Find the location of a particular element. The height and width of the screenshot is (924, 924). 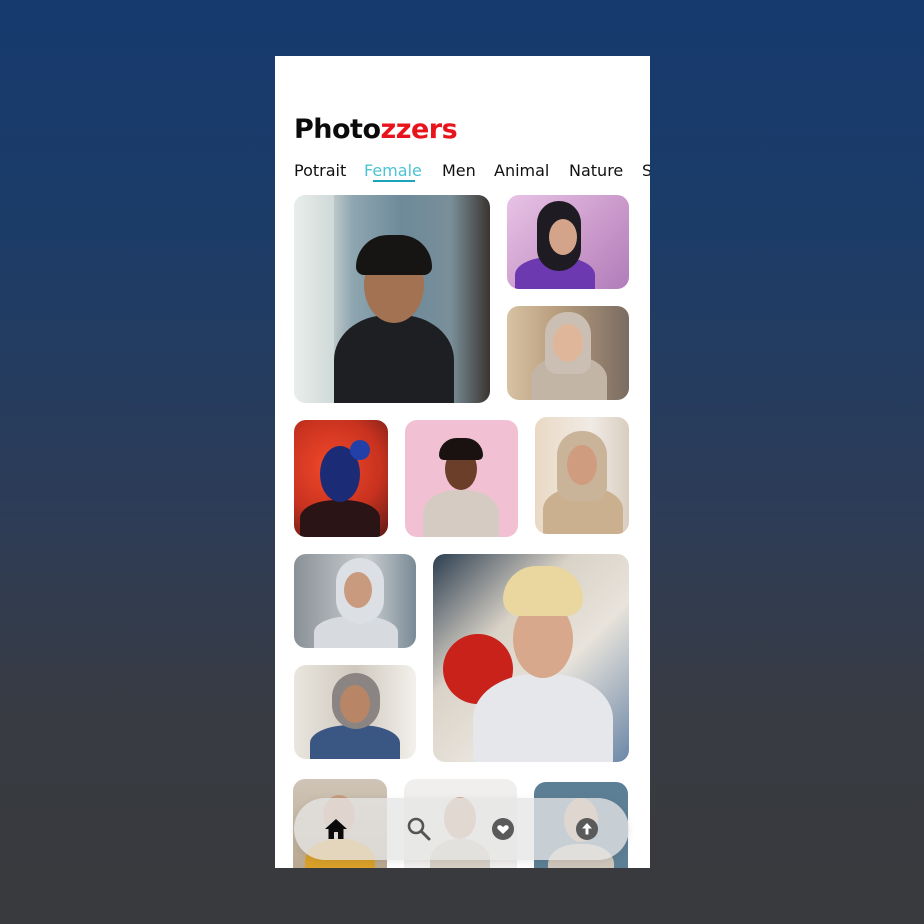

home-icon is located at coordinates (336, 829).